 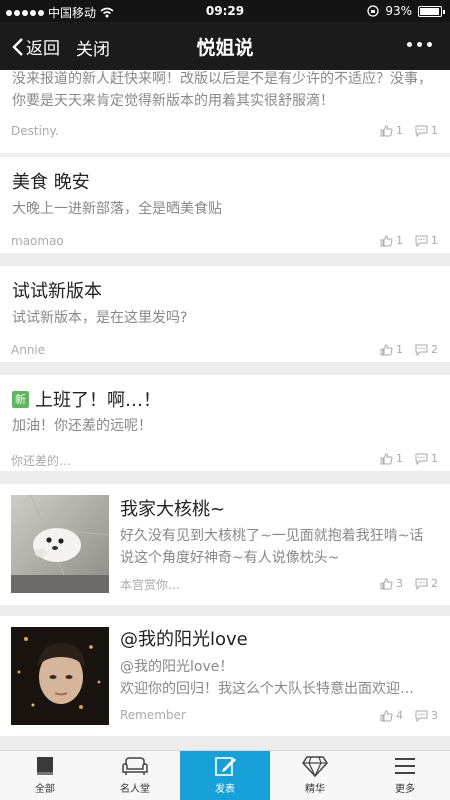 I want to click on rotation-lock-icon, so click(x=373, y=11).